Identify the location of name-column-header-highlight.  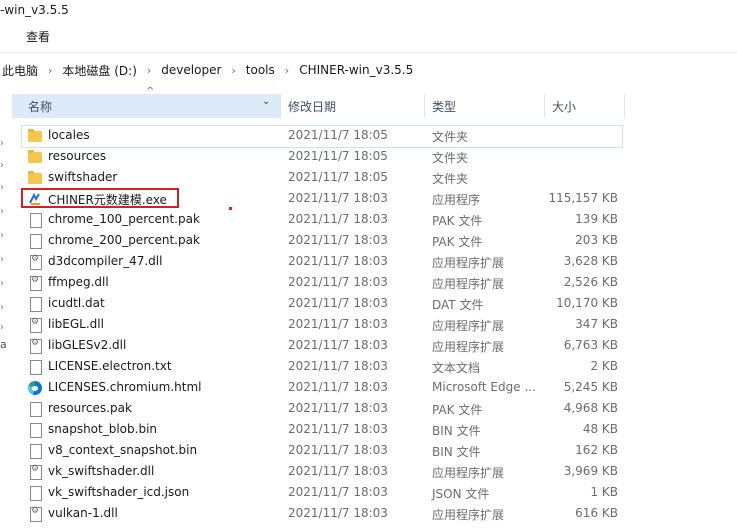
(146, 106).